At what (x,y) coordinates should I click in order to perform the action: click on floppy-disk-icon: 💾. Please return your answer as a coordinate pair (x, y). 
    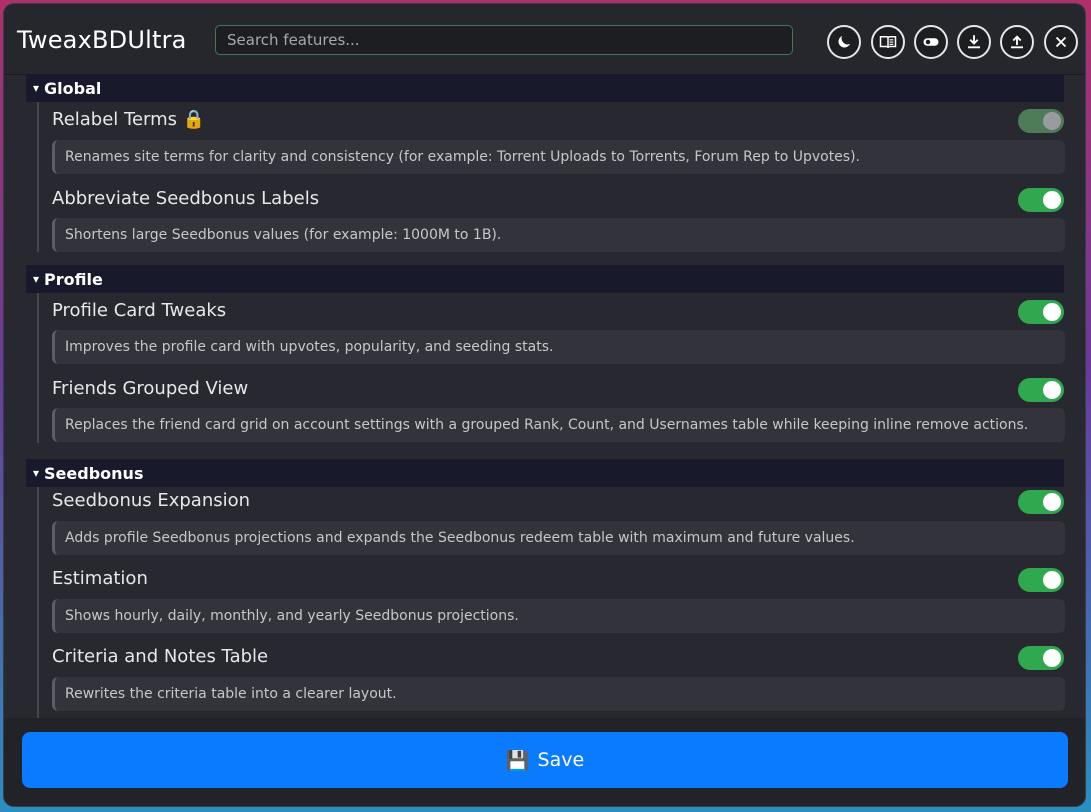
    Looking at the image, I should click on (517, 760).